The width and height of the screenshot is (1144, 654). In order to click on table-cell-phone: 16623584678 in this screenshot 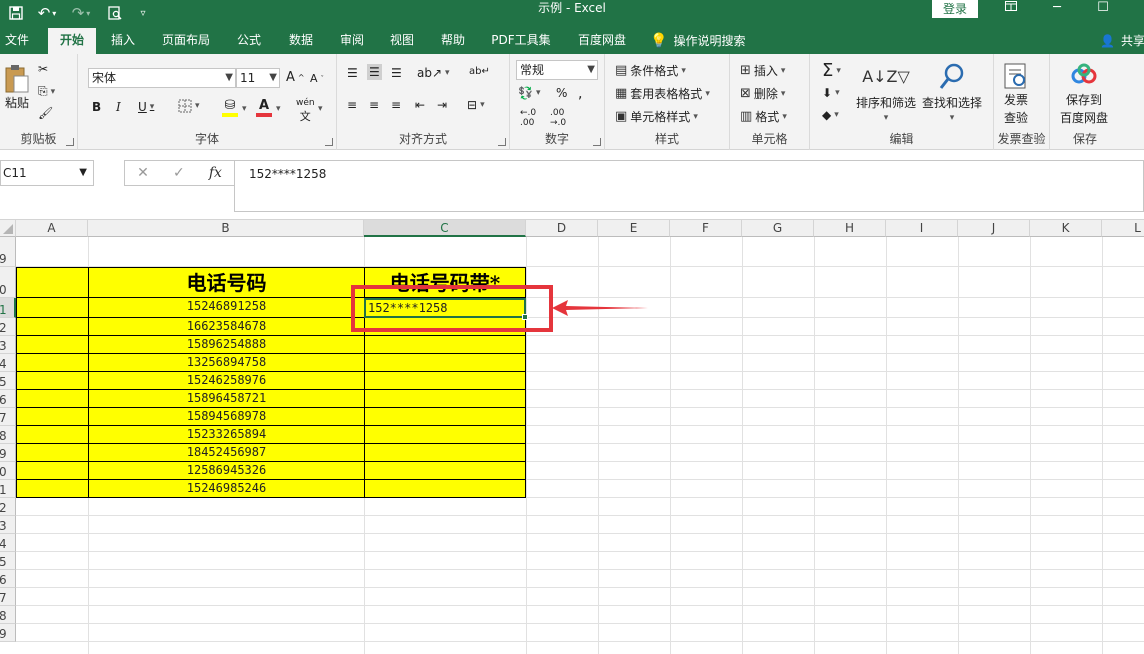, I will do `click(226, 326)`.